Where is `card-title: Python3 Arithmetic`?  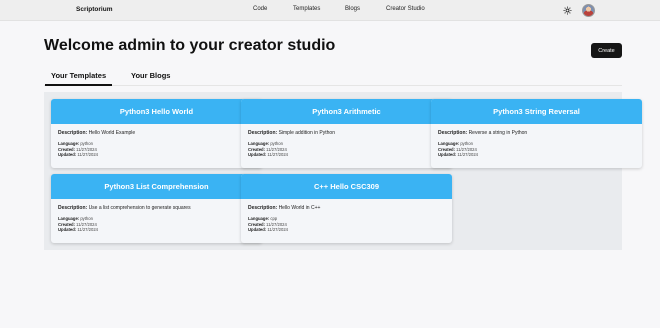
card-title: Python3 Arithmetic is located at coordinates (346, 111).